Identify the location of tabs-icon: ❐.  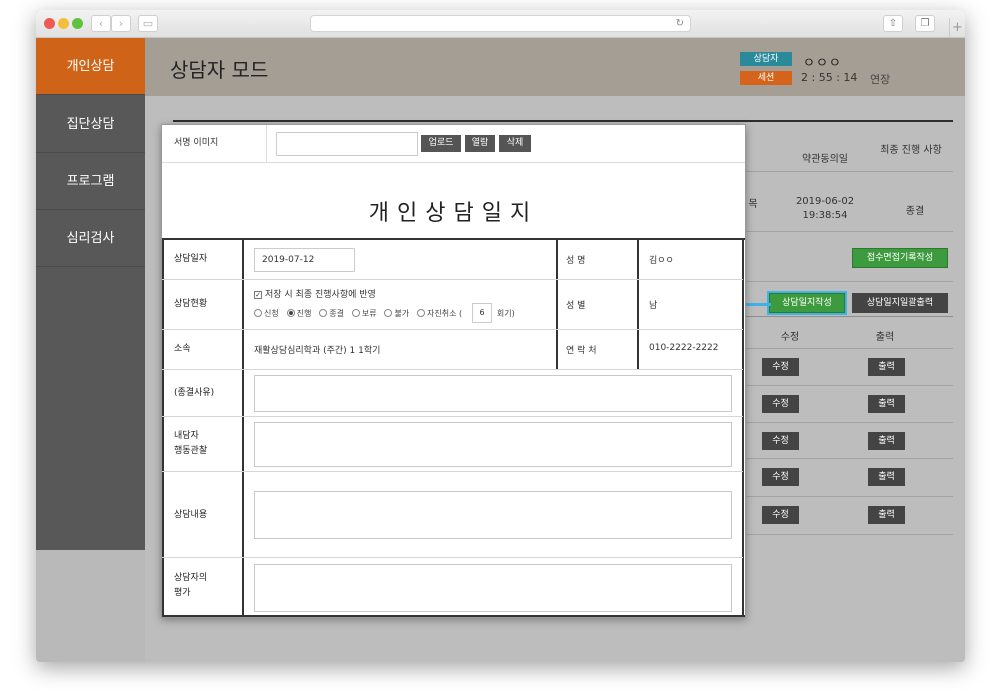
(925, 23).